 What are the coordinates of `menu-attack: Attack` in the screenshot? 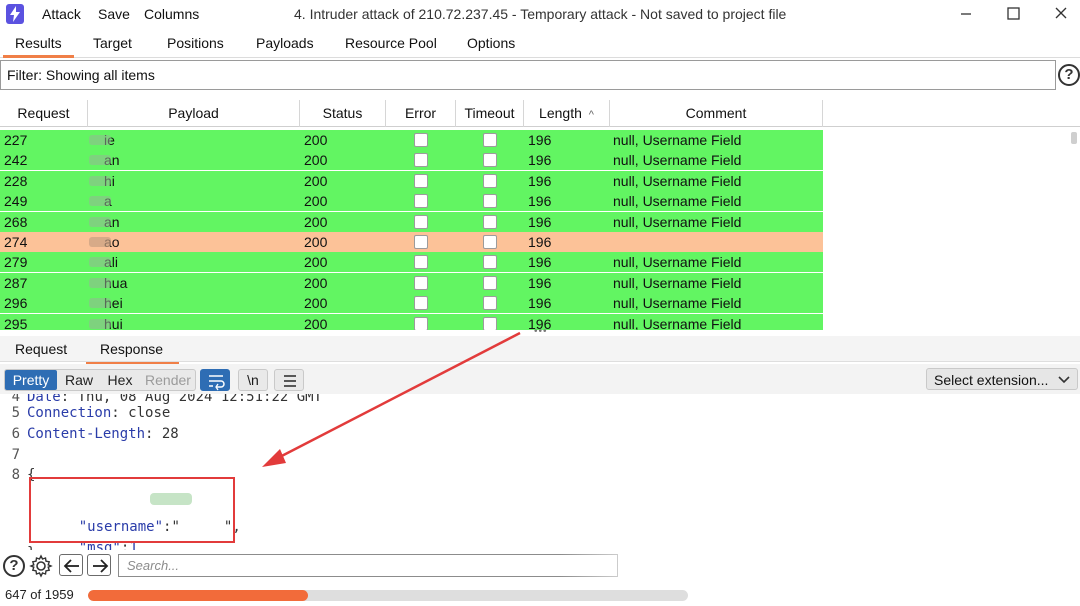 It's located at (61, 14).